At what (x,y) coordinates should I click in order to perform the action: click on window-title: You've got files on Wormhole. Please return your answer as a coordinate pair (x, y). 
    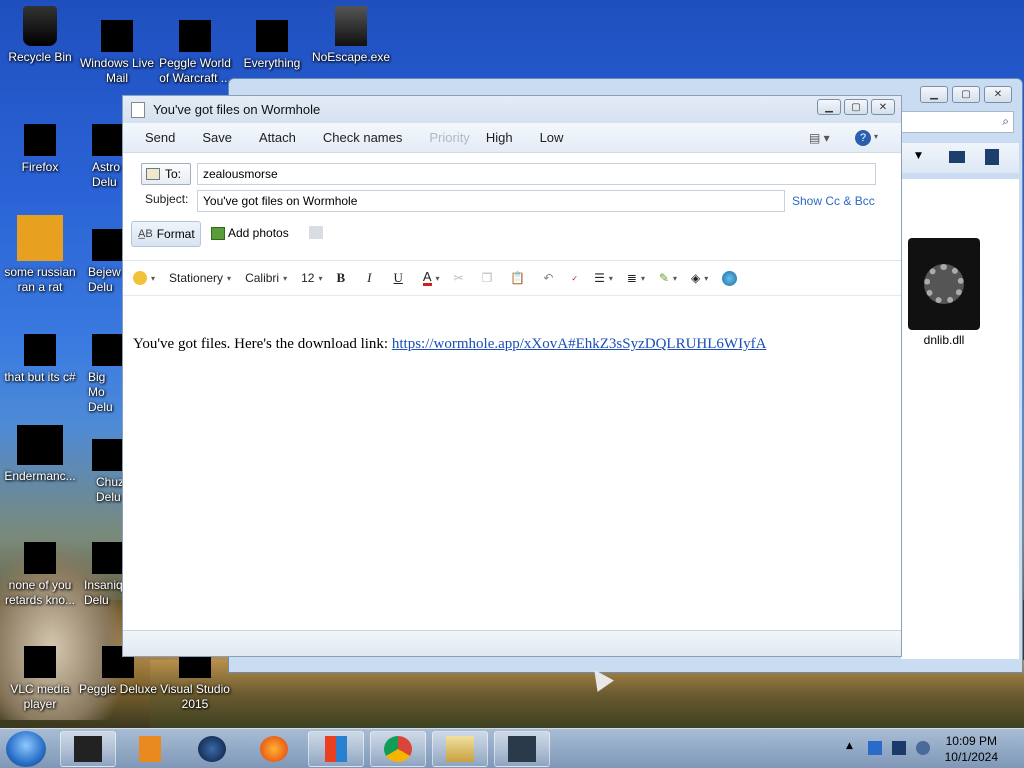
    Looking at the image, I should click on (237, 109).